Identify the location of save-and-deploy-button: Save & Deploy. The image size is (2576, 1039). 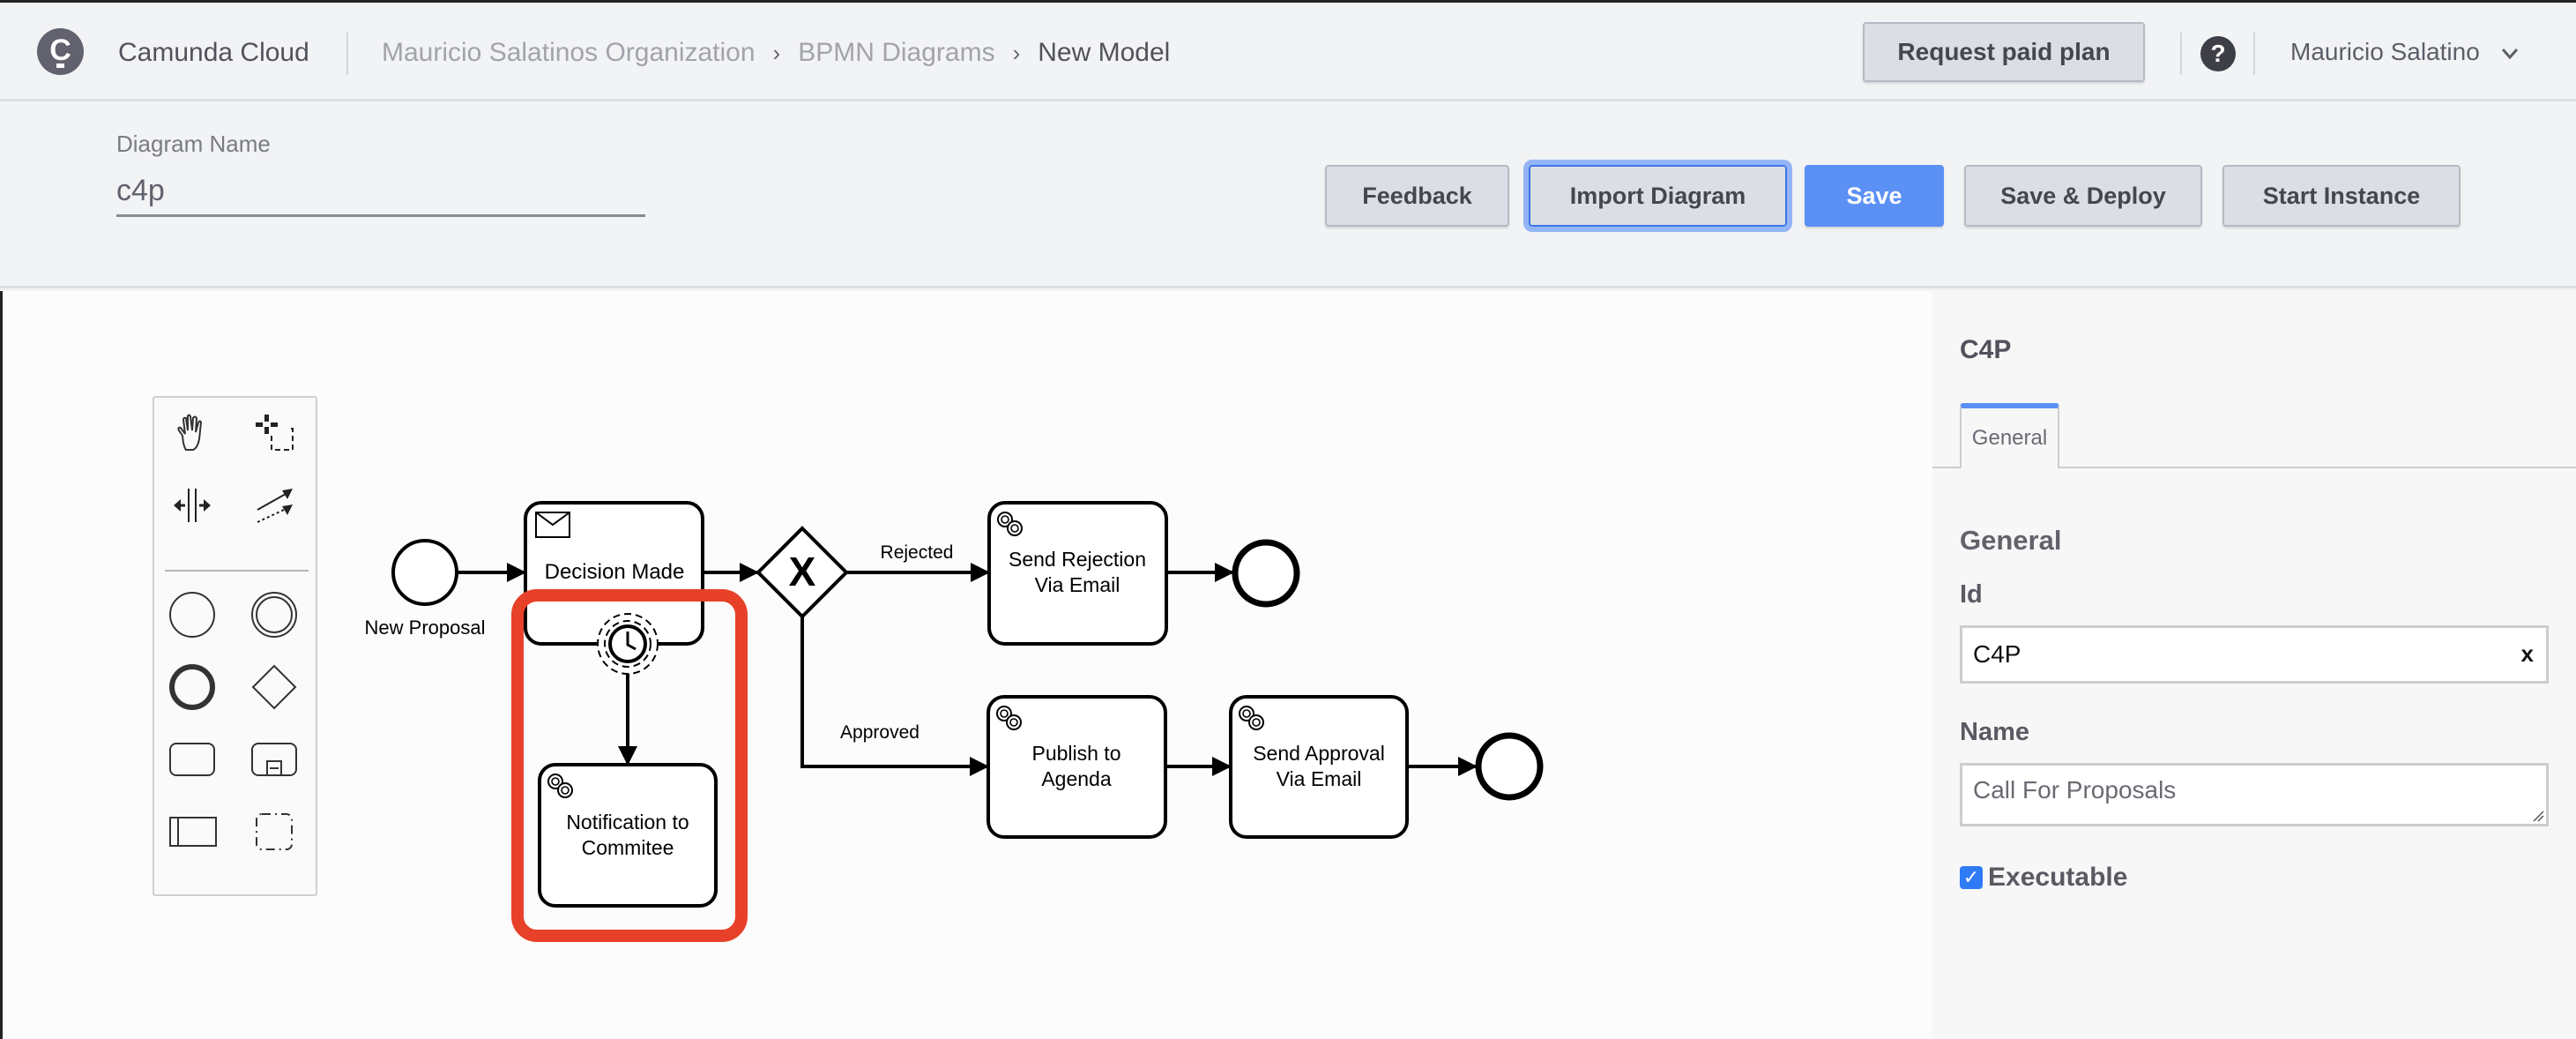
(2083, 196).